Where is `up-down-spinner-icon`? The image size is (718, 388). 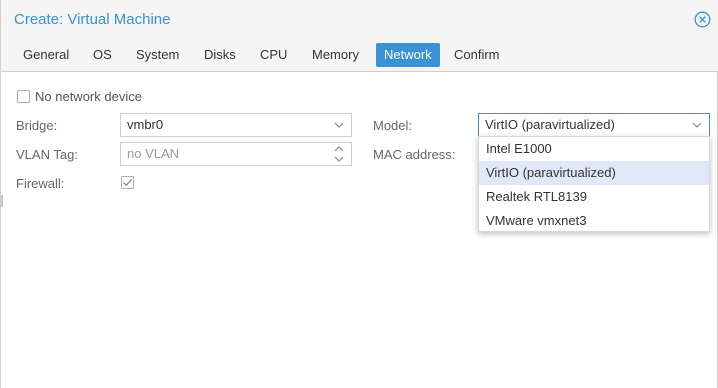
up-down-spinner-icon is located at coordinates (339, 154).